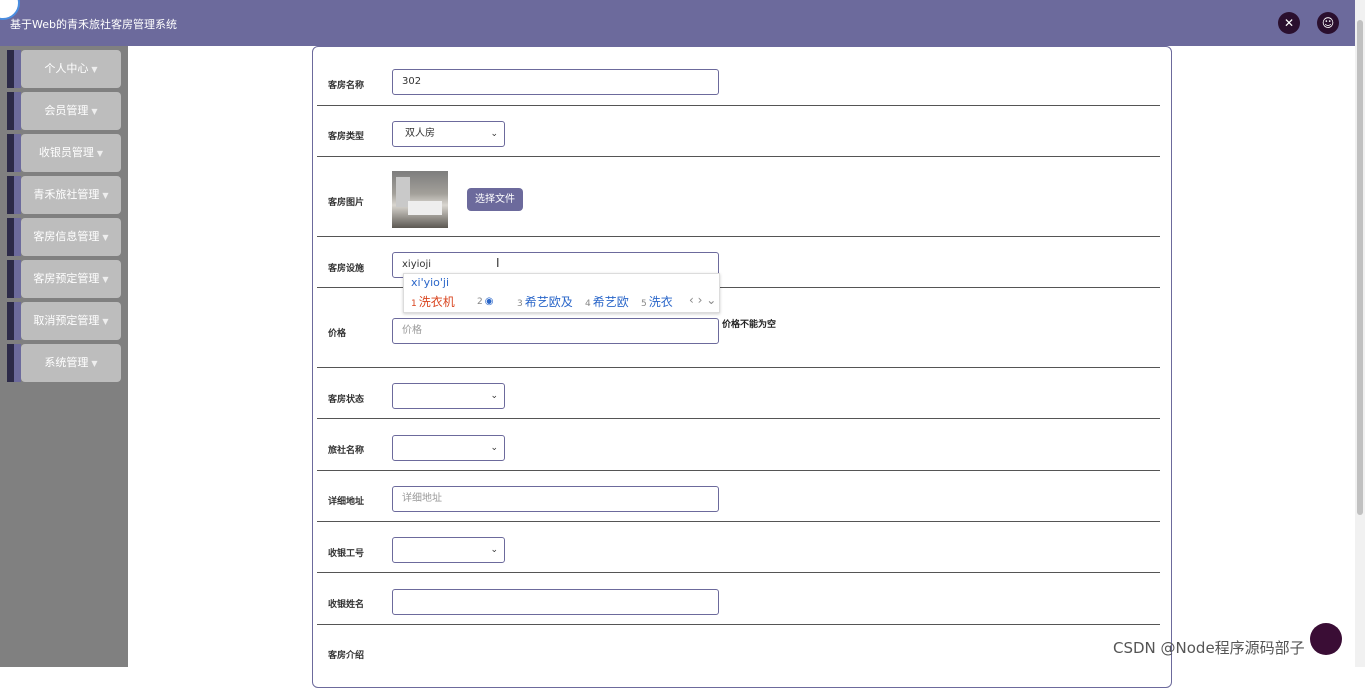 This screenshot has width=1365, height=688. I want to click on sidebar-item-button: 客房信息管理 ▼, so click(71, 237).